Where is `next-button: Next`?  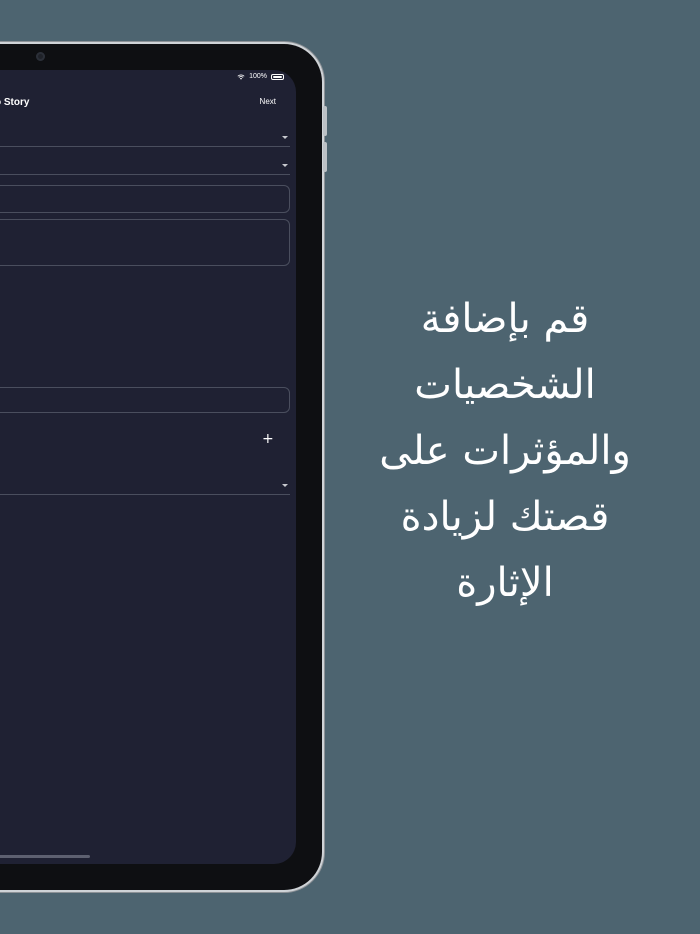 next-button: Next is located at coordinates (268, 101).